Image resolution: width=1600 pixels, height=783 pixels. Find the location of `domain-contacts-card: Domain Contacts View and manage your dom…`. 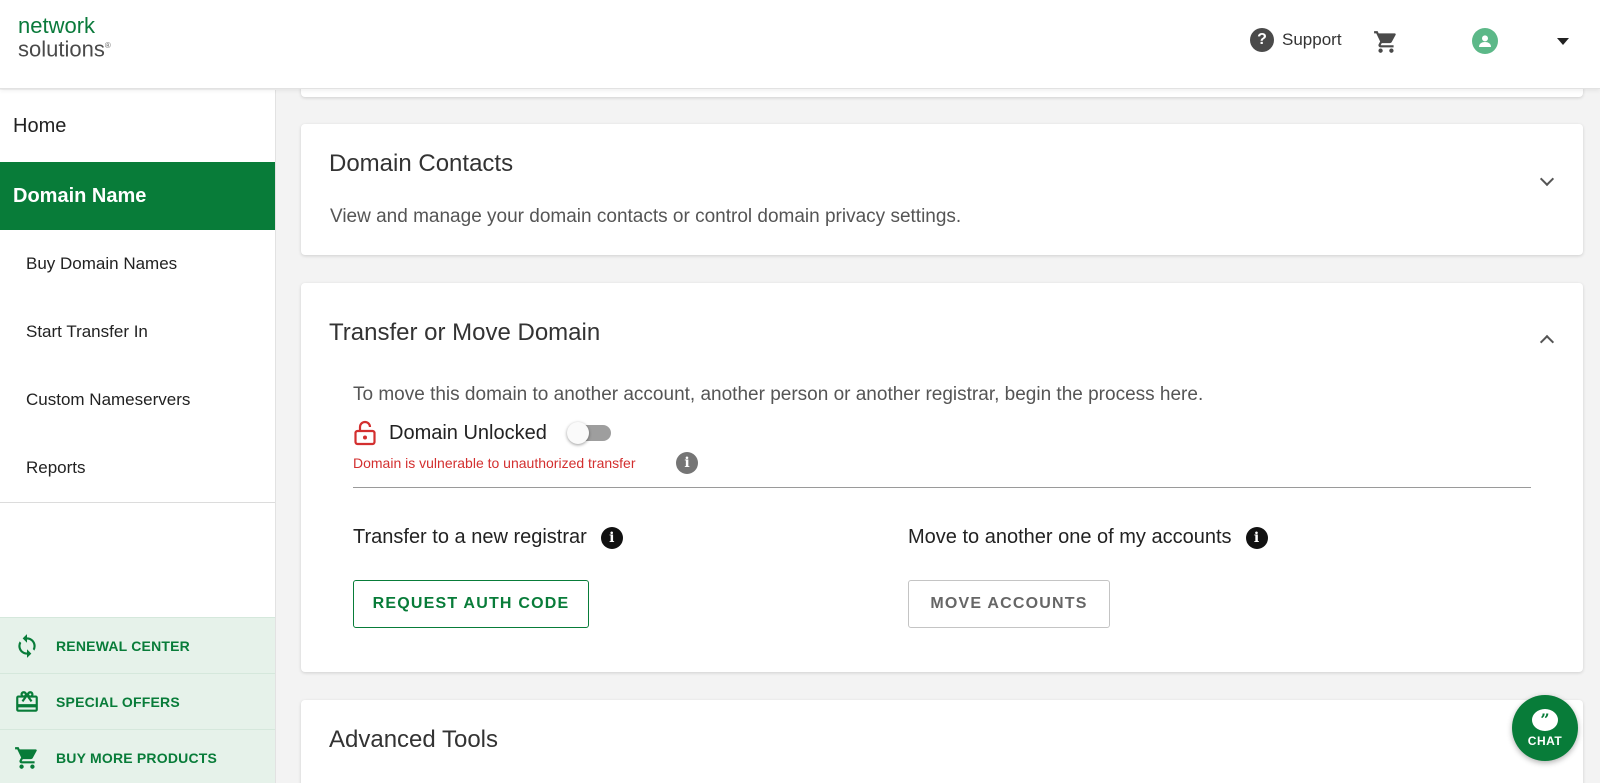

domain-contacts-card: Domain Contacts View and manage your dom… is located at coordinates (942, 189).